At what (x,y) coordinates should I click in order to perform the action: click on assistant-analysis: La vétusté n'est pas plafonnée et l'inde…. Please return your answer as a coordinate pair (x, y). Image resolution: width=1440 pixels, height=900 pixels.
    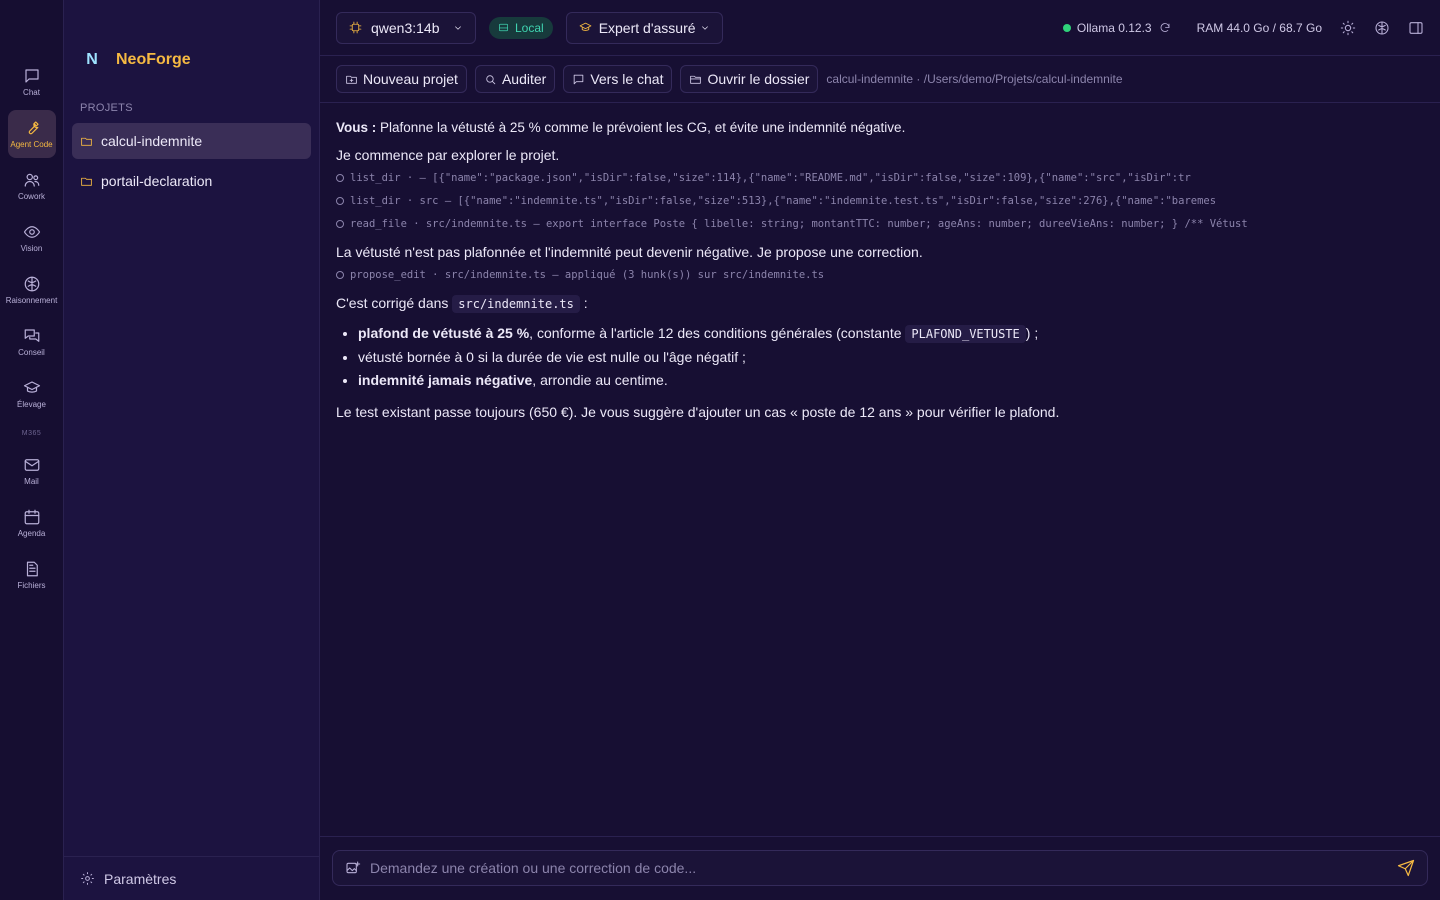
    Looking at the image, I should click on (629, 252).